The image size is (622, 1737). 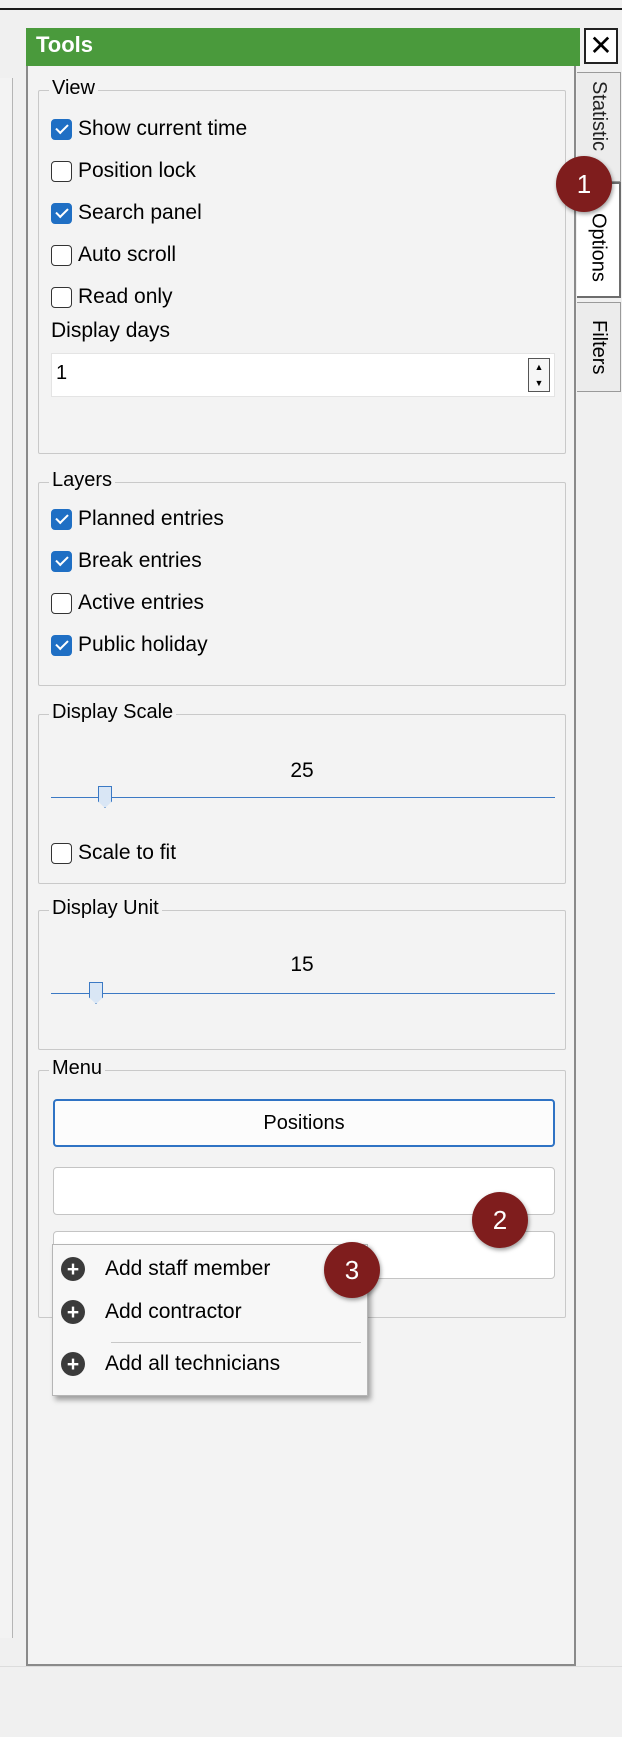 I want to click on callout-number: 2, so click(x=500, y=1219).